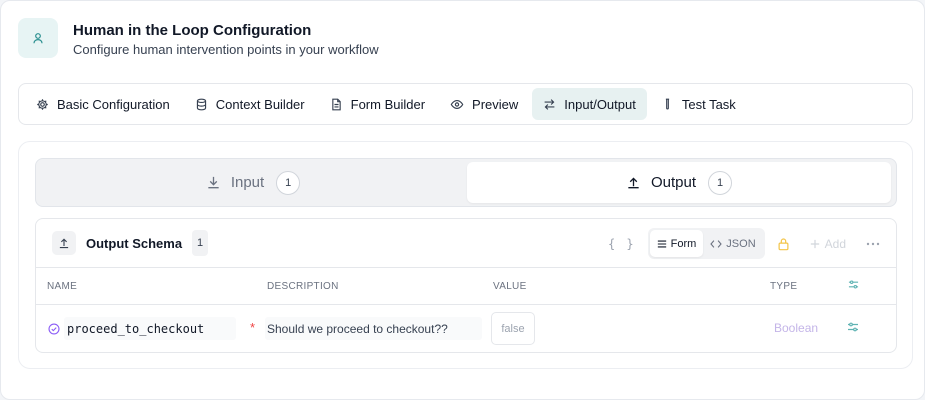 The width and height of the screenshot is (925, 400). I want to click on row-settings-icon, so click(853, 328).